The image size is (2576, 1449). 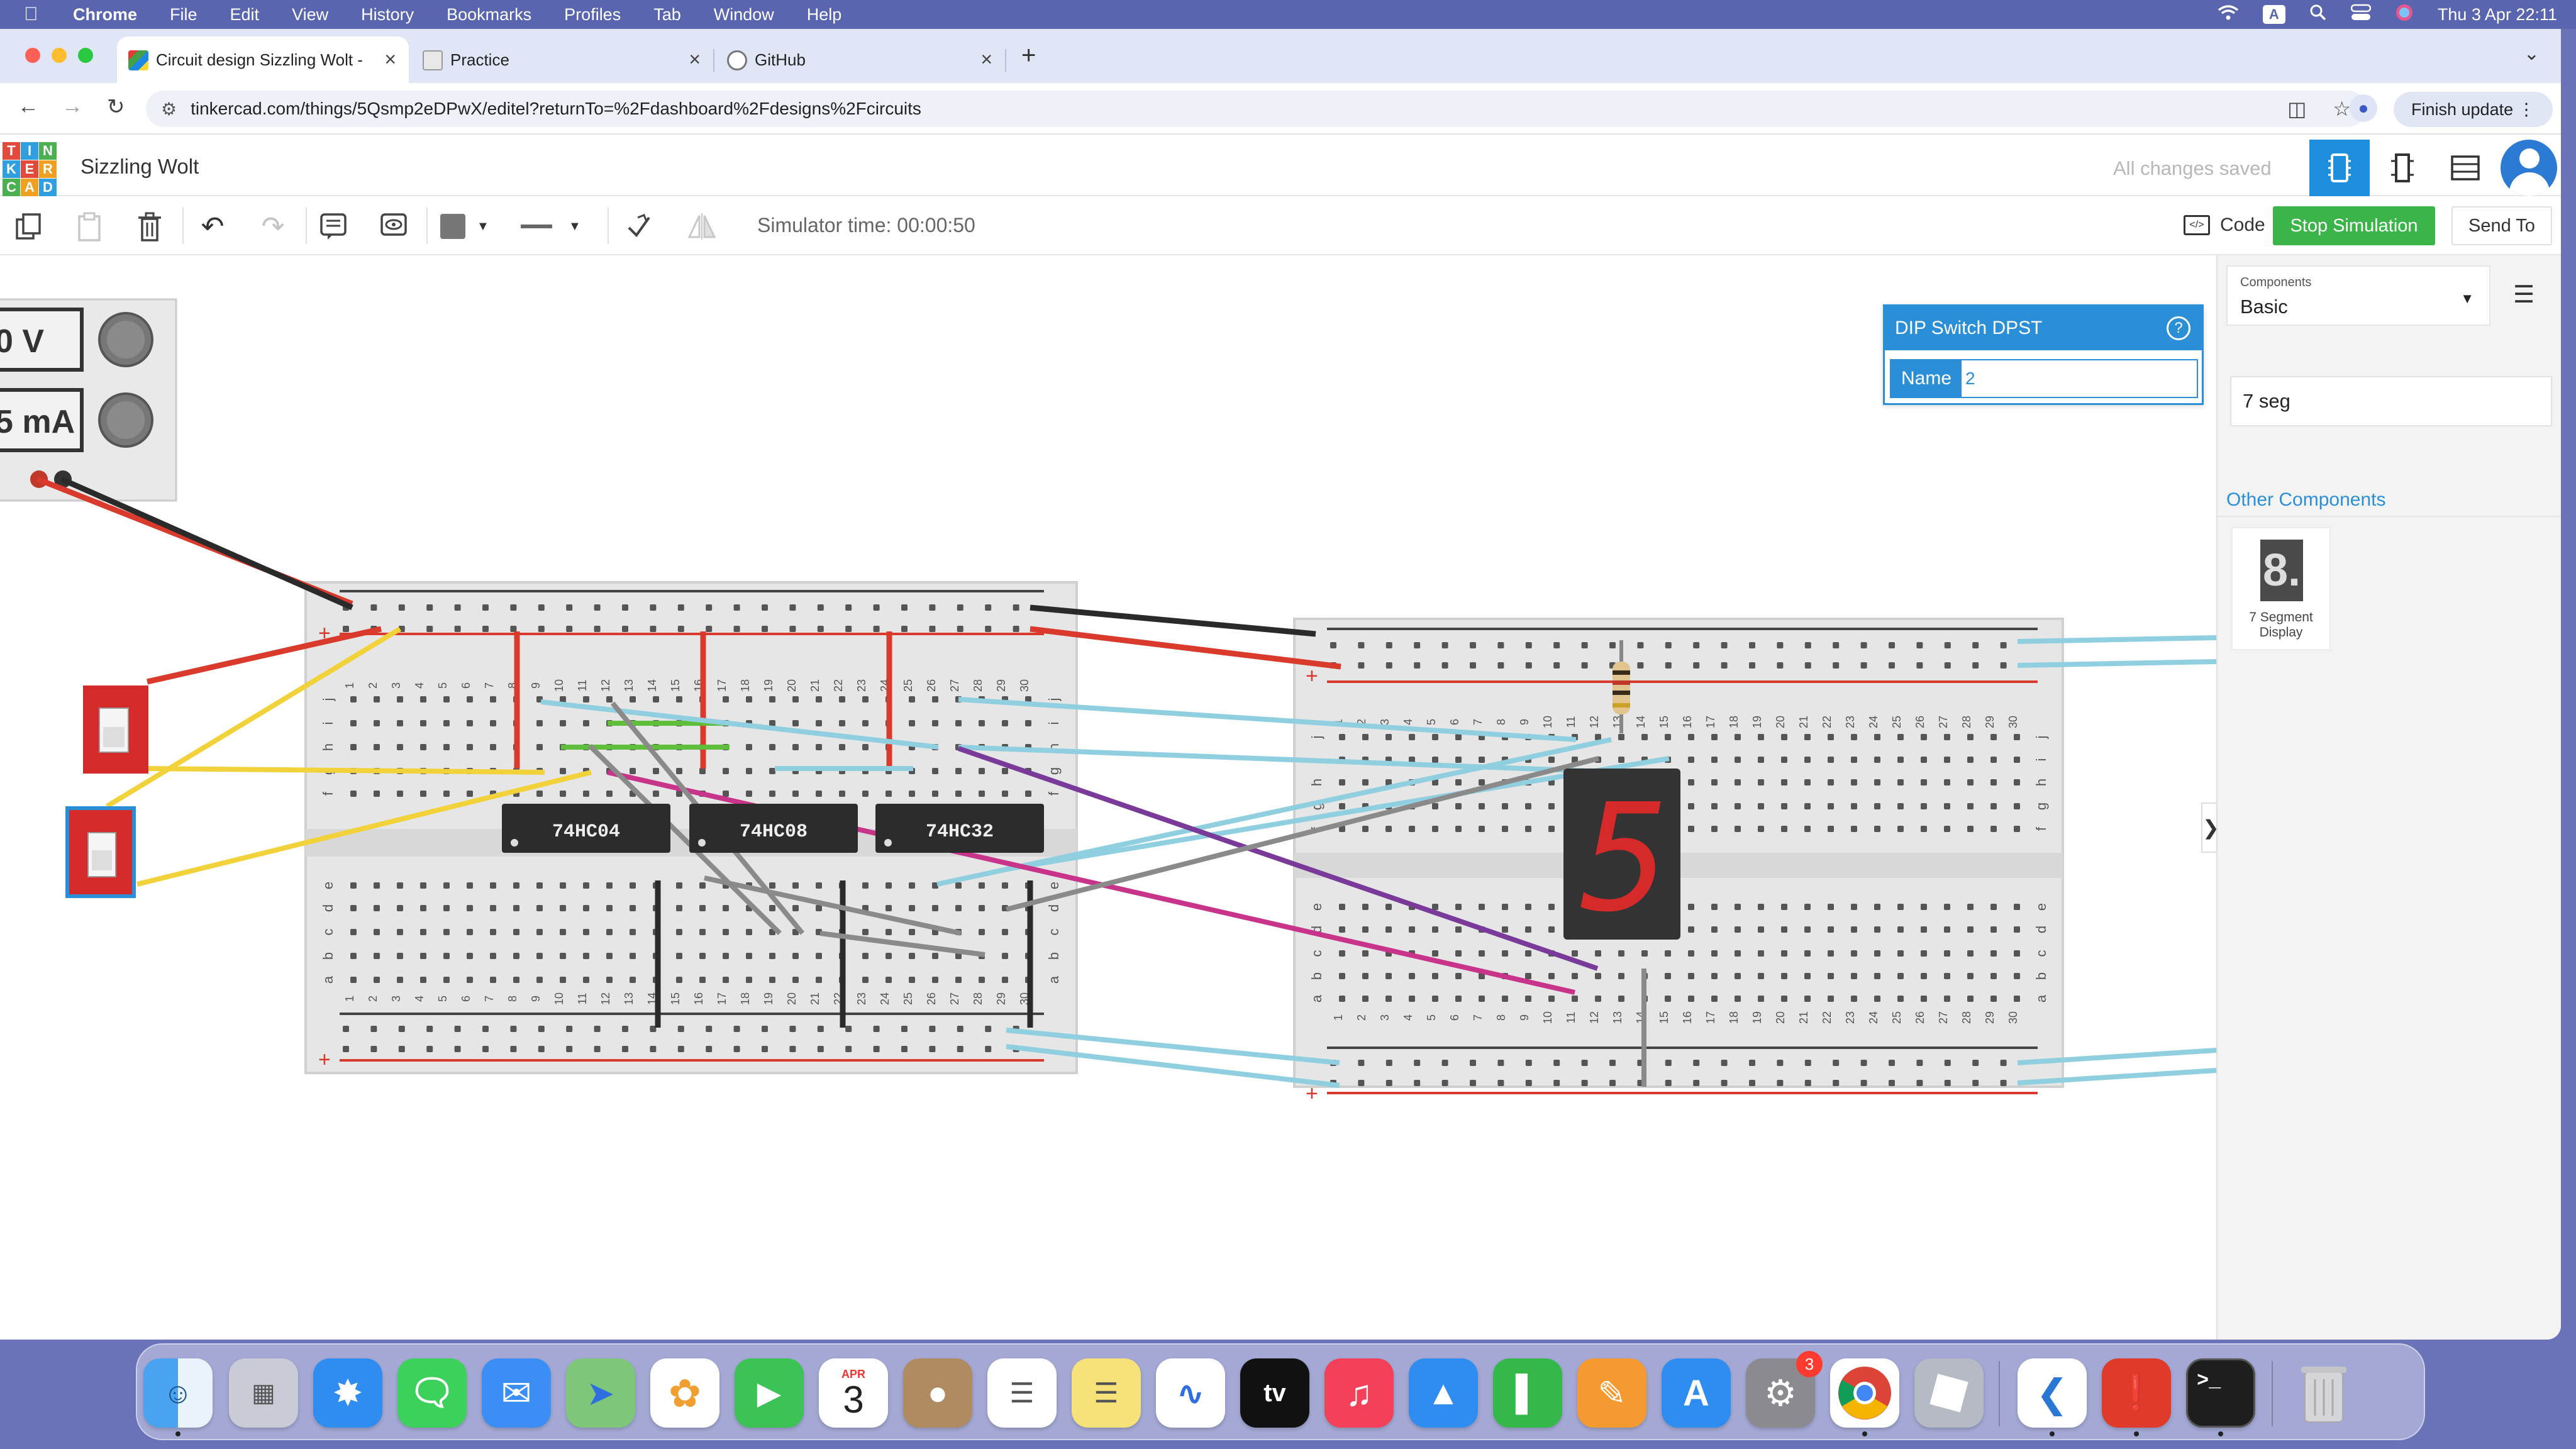 What do you see at coordinates (489, 15) in the screenshot?
I see `menu-bookmarks: Bookmarks` at bounding box center [489, 15].